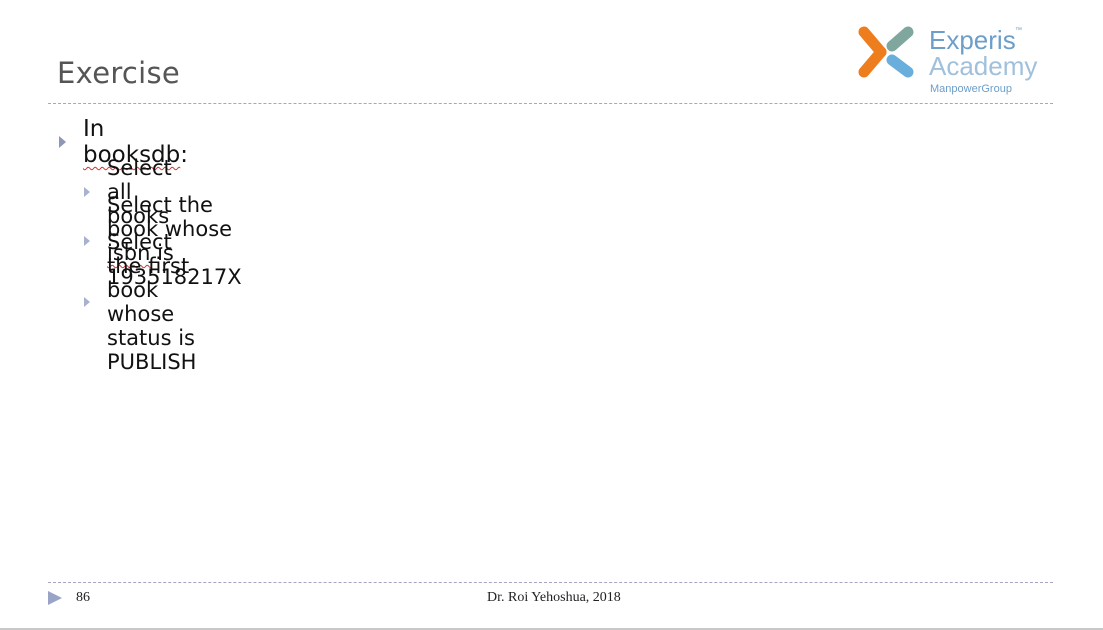 The width and height of the screenshot is (1103, 630). What do you see at coordinates (886, 52) in the screenshot?
I see `logo-mark-icon` at bounding box center [886, 52].